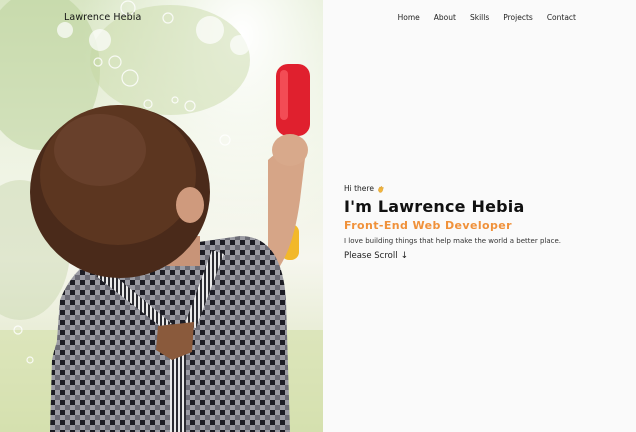 This screenshot has width=636, height=432. Describe the element at coordinates (479, 256) in the screenshot. I see `scroll-button: Please Scroll ↓` at that location.